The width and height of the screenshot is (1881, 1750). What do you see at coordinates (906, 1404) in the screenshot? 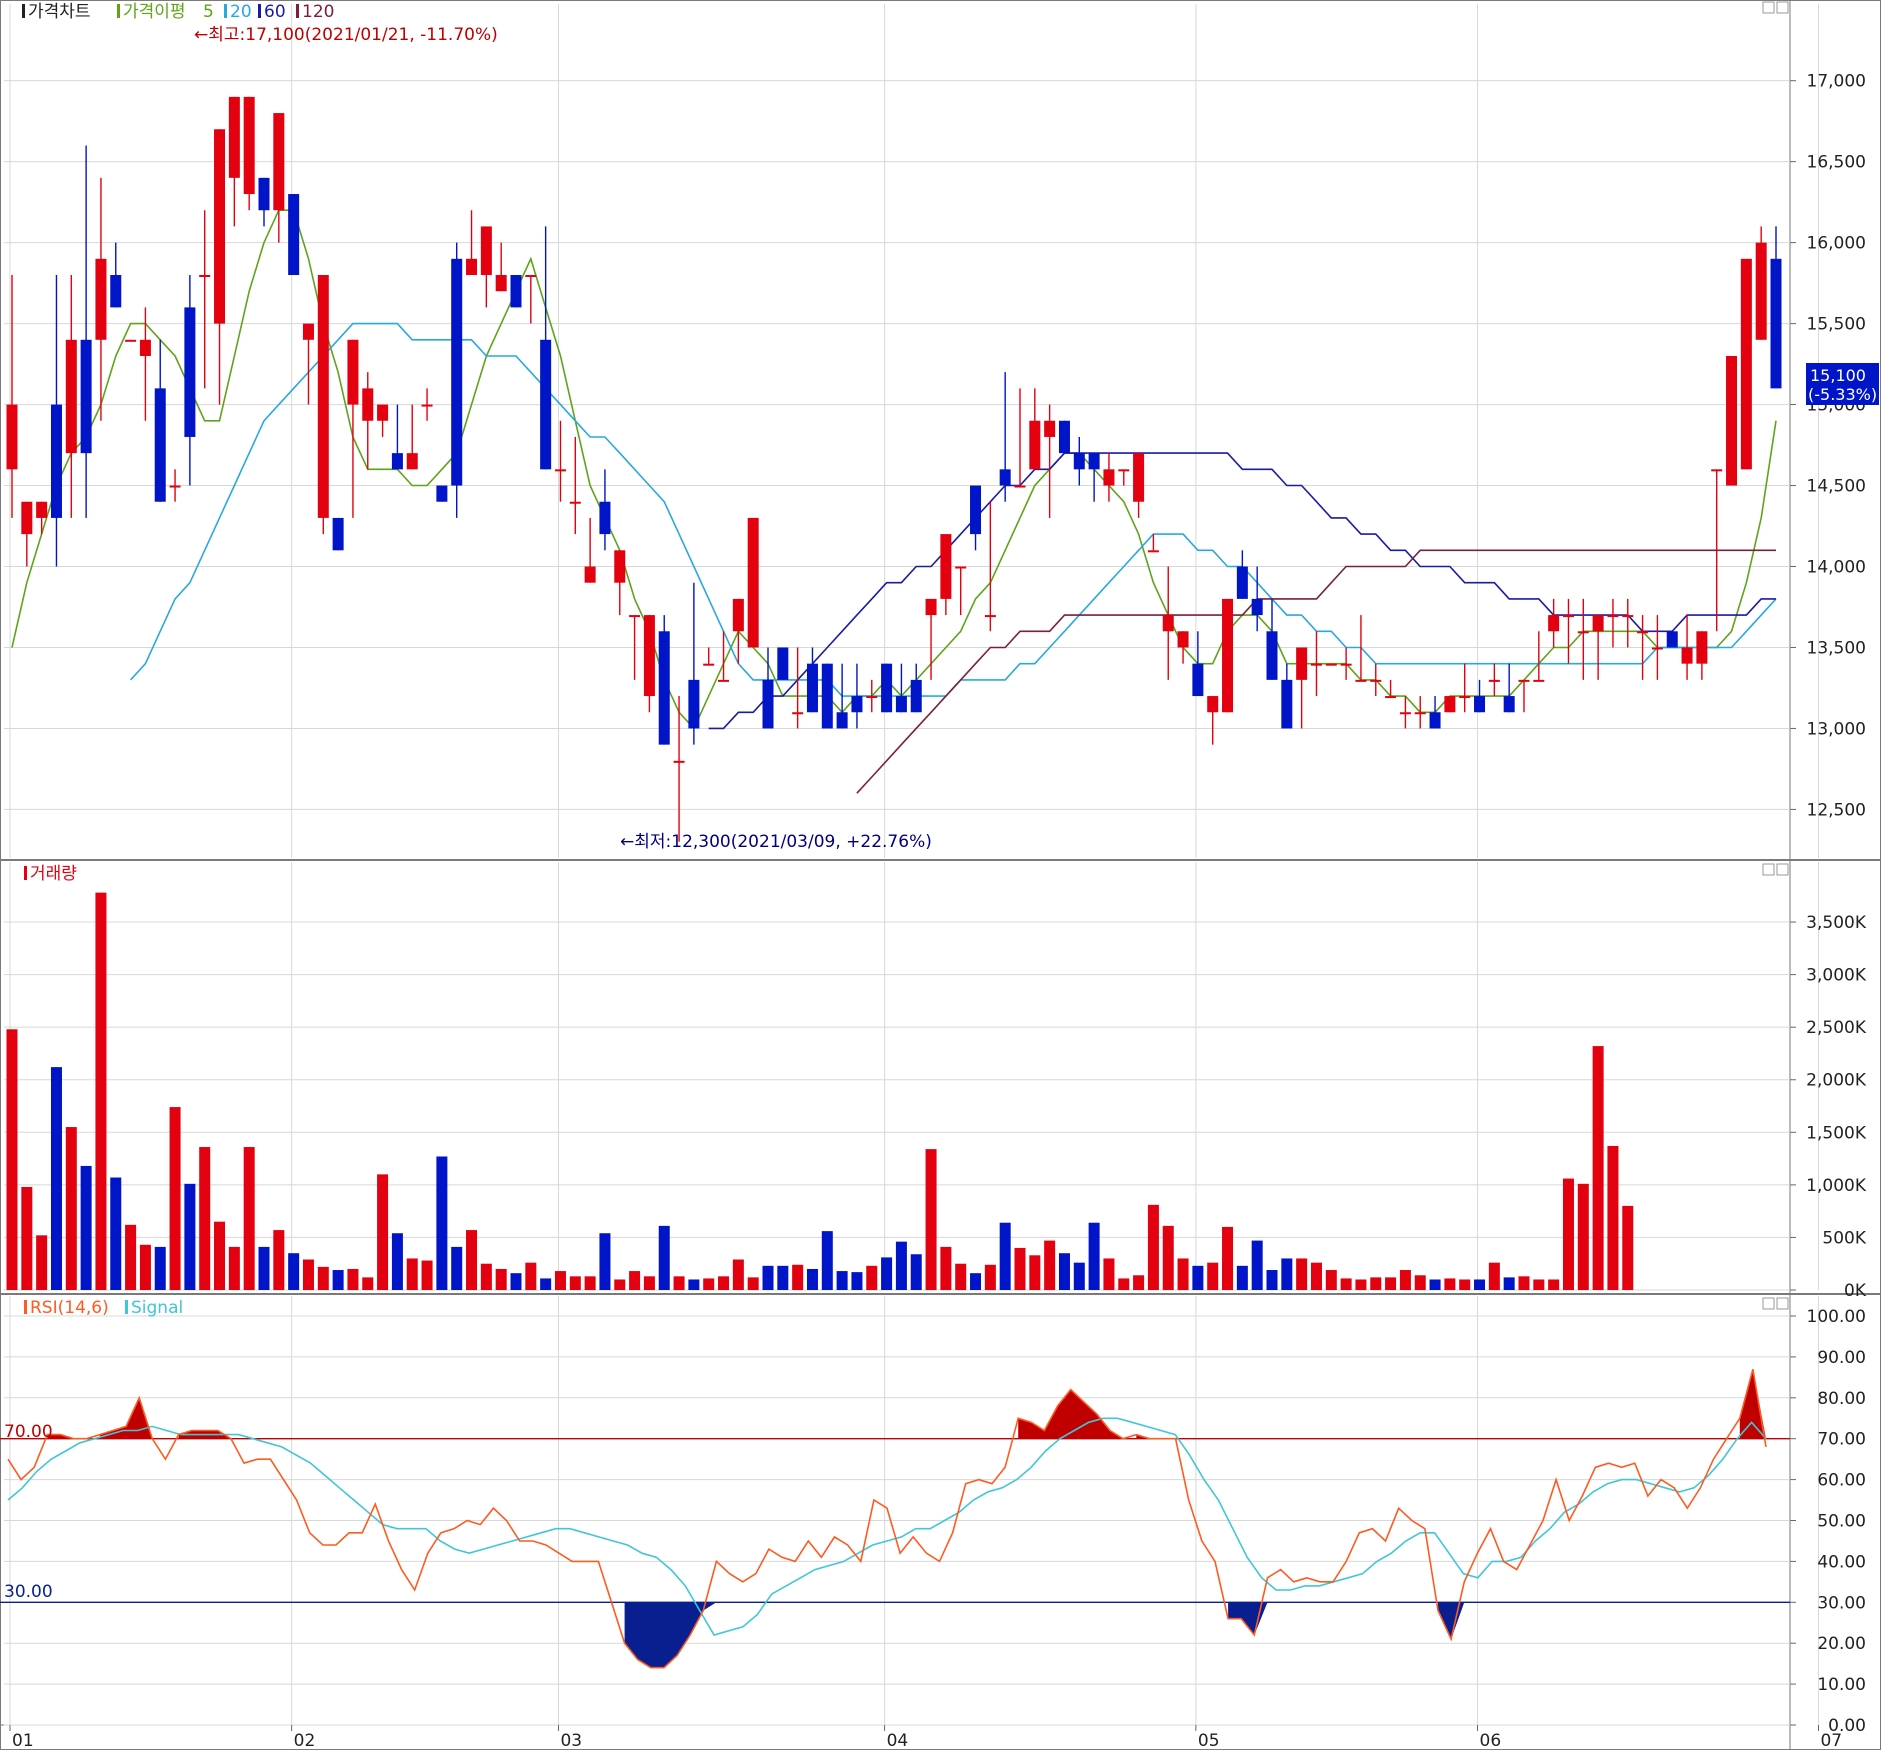
I see `rsi-overbought-area` at bounding box center [906, 1404].